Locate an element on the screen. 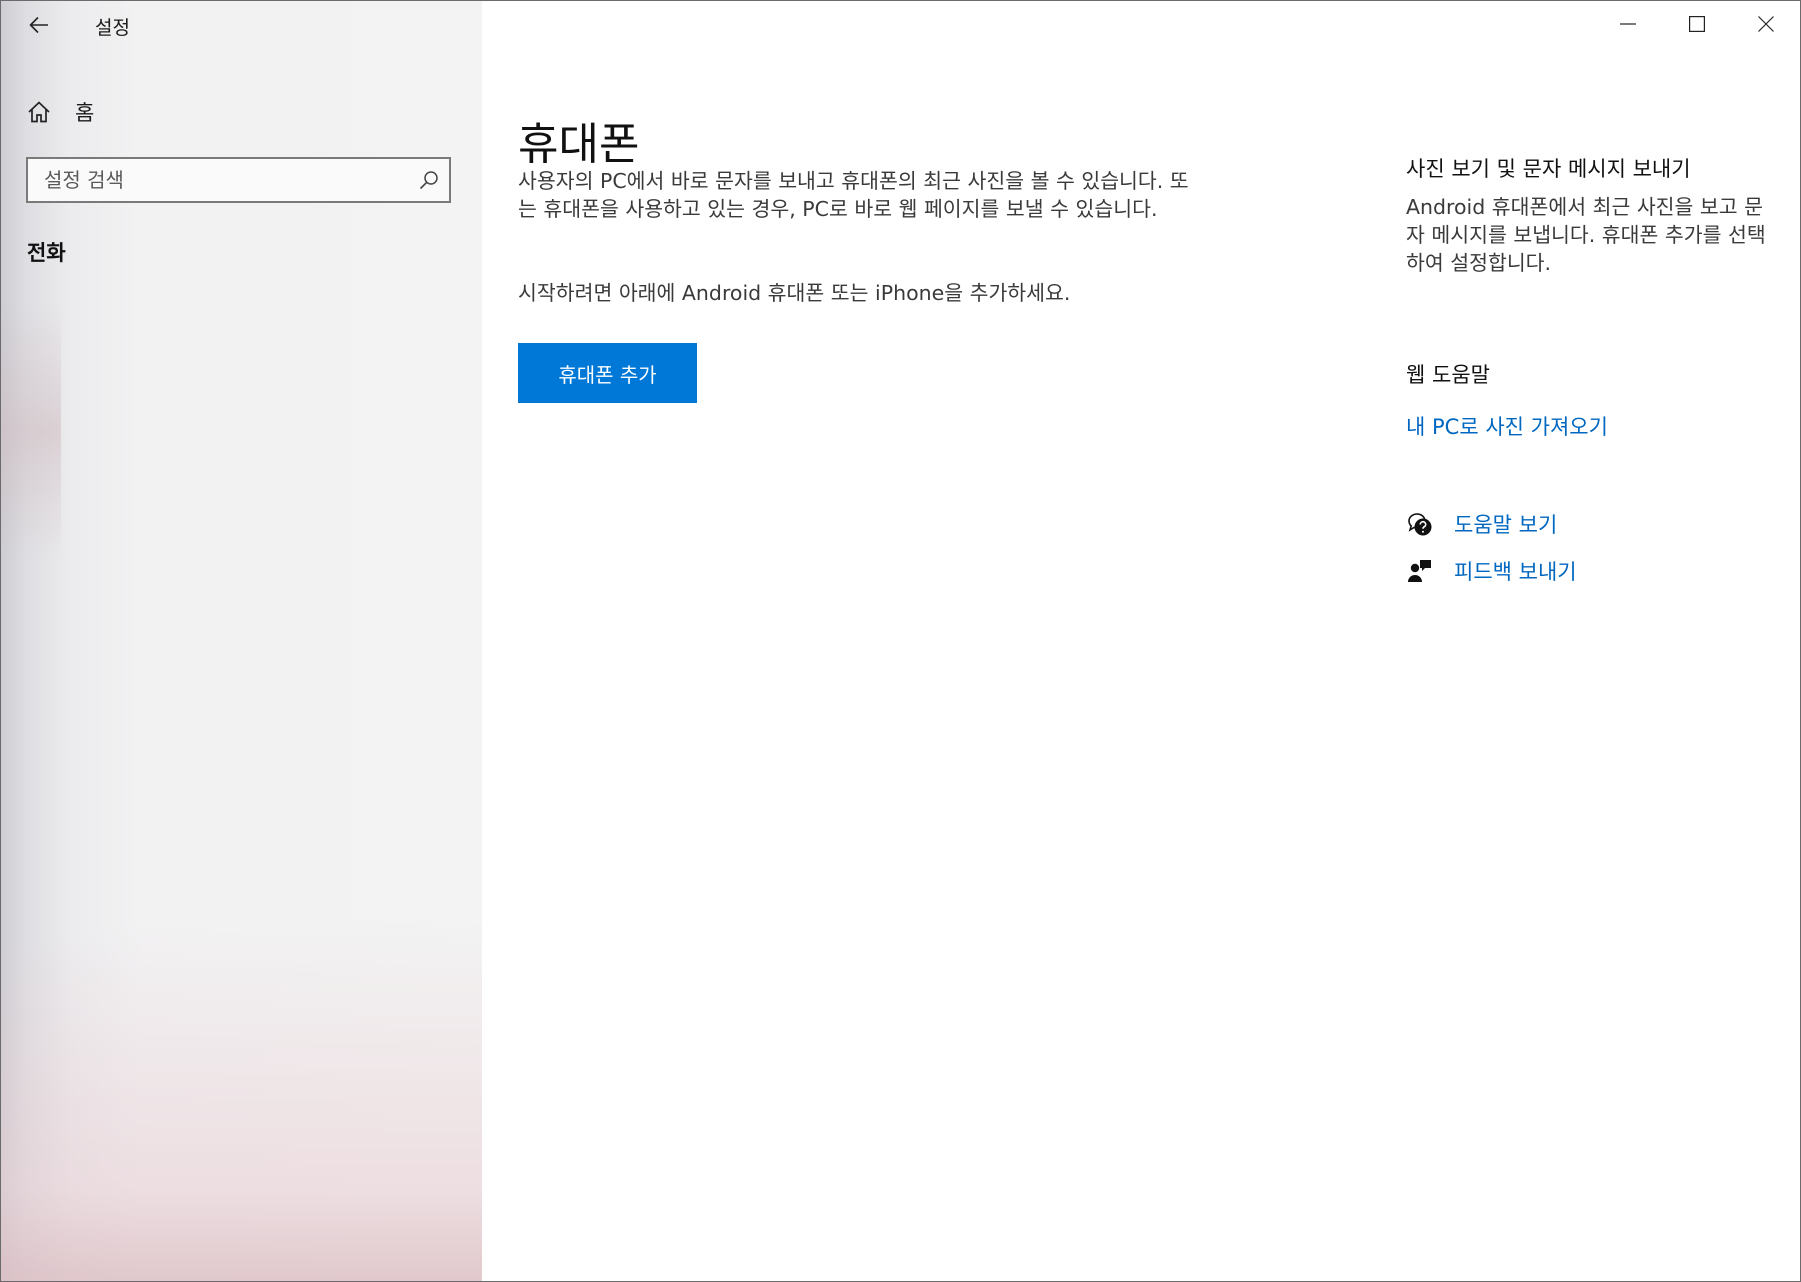  search-box is located at coordinates (238, 180).